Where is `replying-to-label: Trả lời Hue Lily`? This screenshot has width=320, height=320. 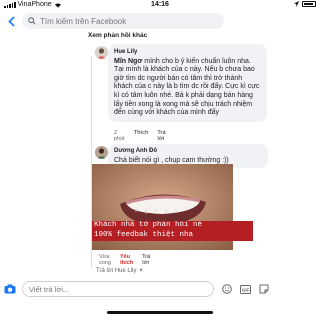
replying-to-label: Trả lời Hue Lily is located at coordinates (116, 271).